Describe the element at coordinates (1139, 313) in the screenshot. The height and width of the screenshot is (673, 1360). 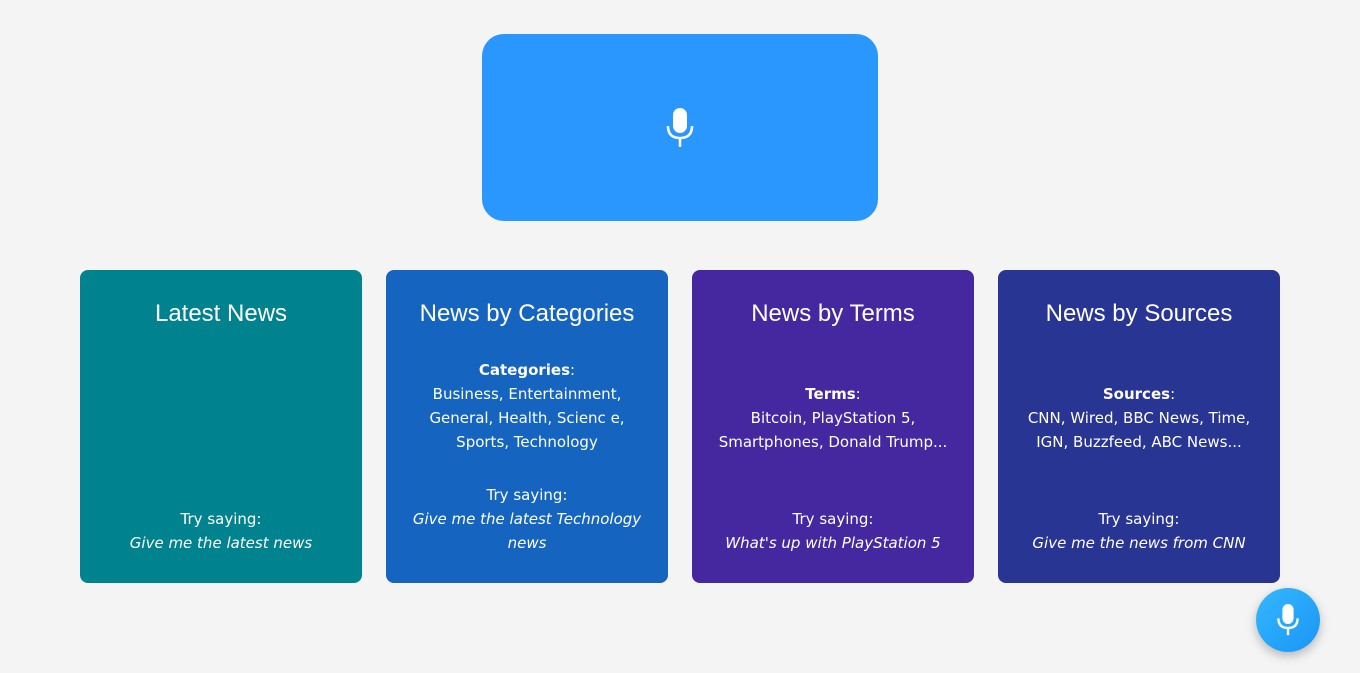
I see `card-title: News by Sources` at that location.